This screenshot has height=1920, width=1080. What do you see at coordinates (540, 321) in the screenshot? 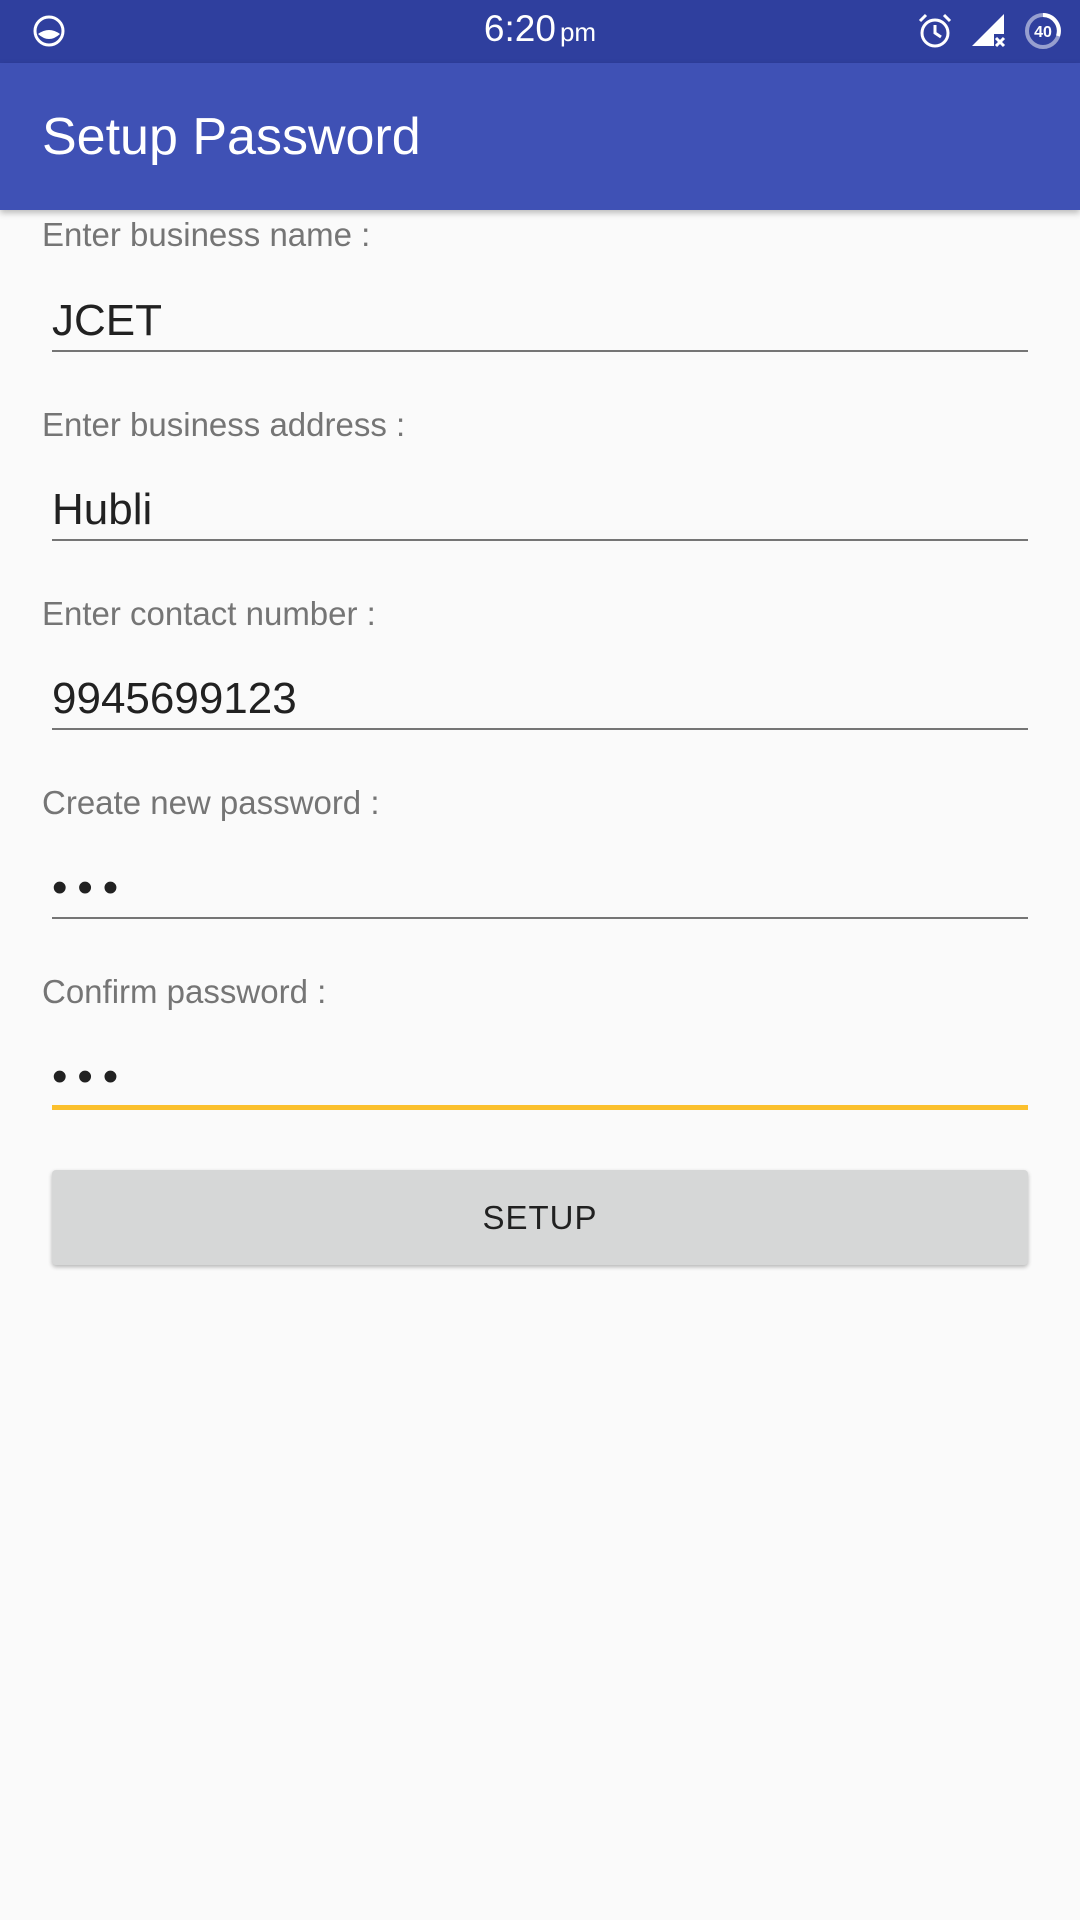
I see `business-name-input: JCET` at bounding box center [540, 321].